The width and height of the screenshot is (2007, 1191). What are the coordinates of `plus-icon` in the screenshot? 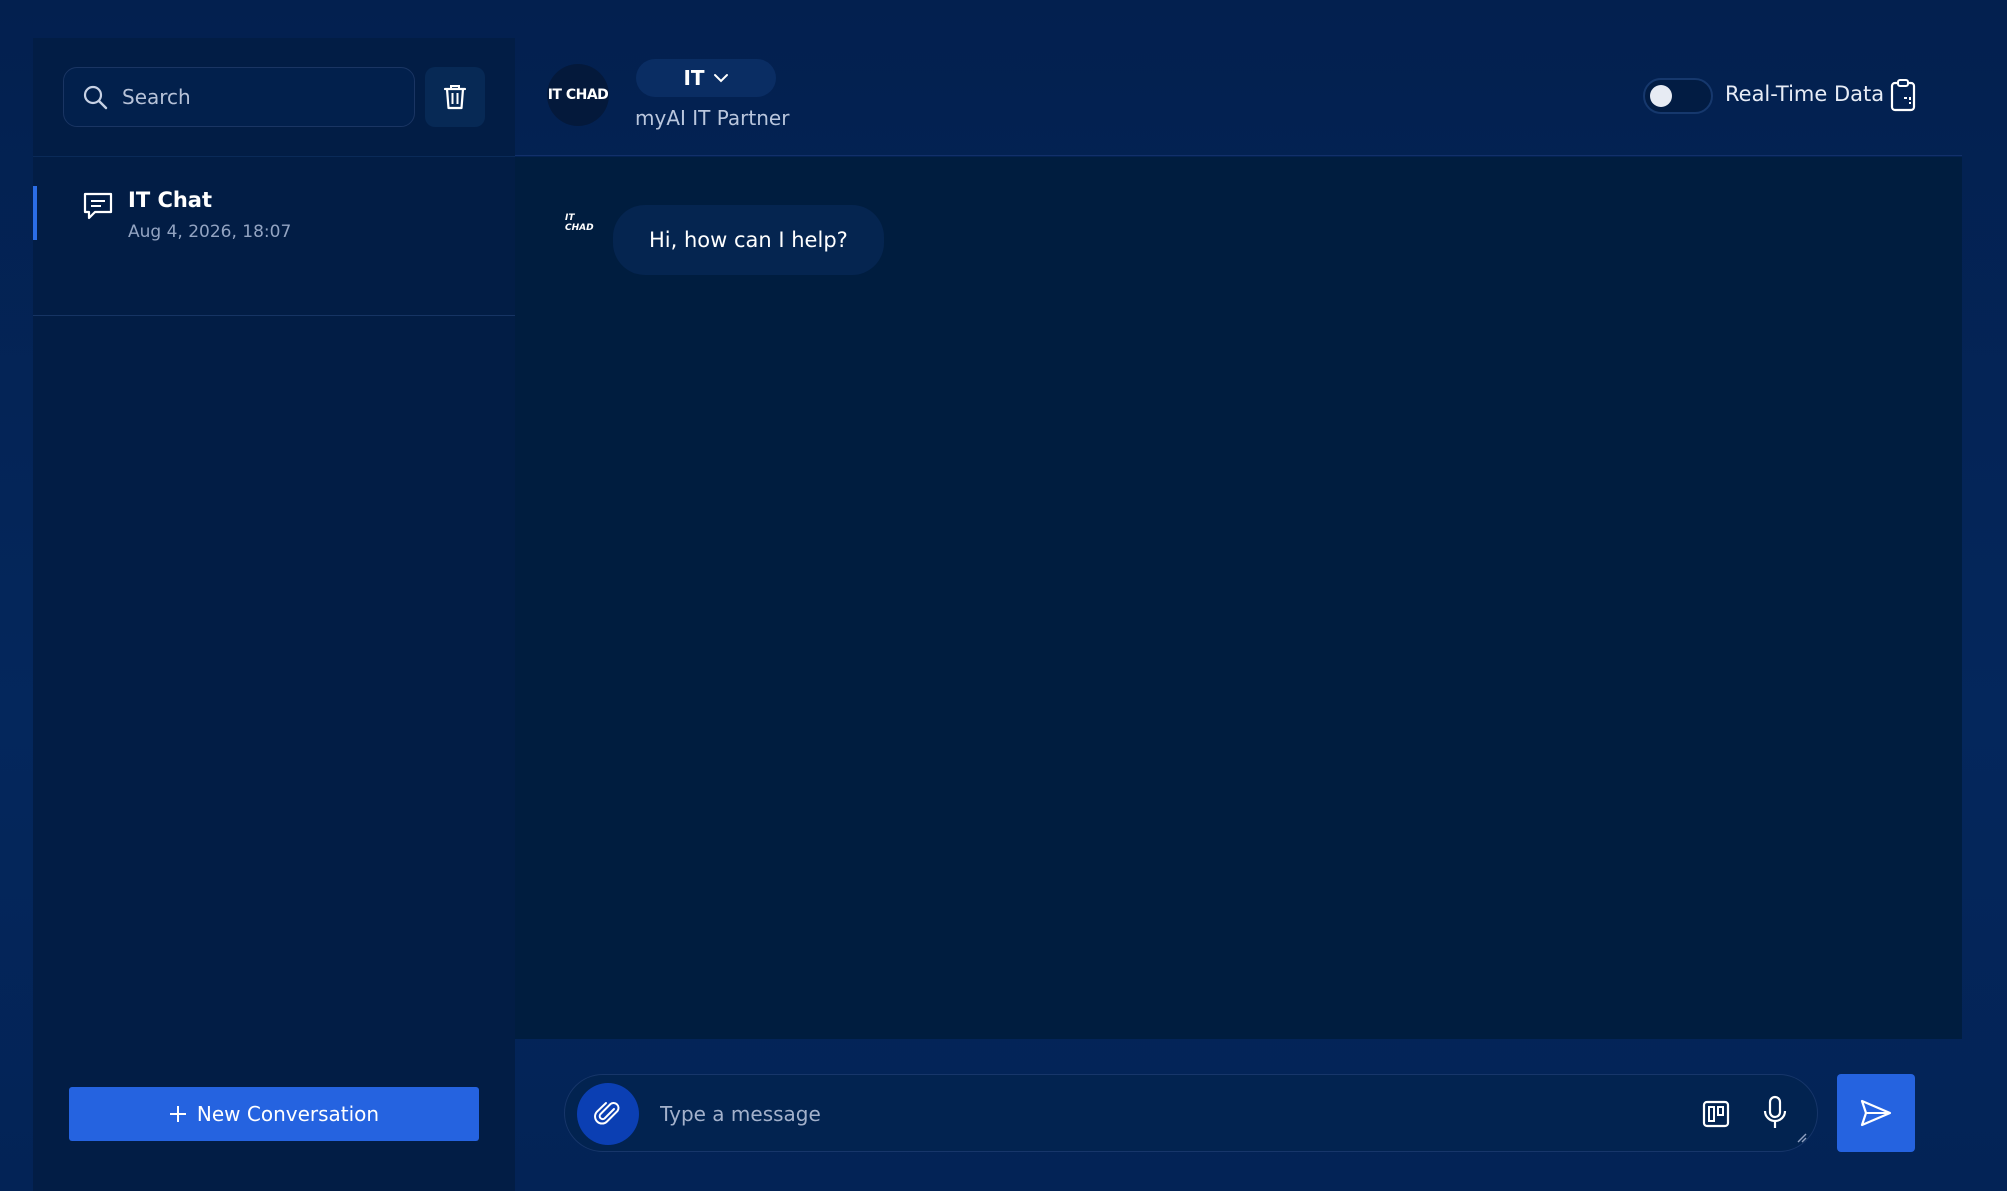 It's located at (177, 1114).